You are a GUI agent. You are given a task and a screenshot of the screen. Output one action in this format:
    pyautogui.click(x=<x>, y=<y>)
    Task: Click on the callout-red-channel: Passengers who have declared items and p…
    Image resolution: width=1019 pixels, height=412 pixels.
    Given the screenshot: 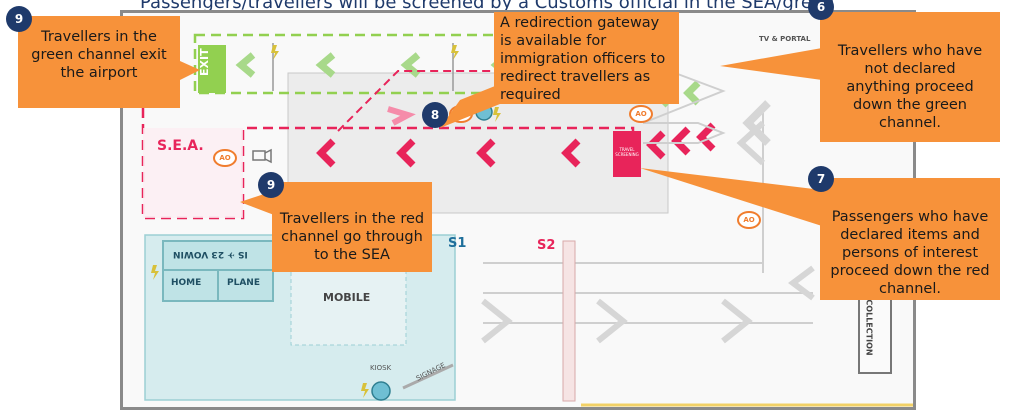 What is the action you would take?
    pyautogui.click(x=910, y=239)
    